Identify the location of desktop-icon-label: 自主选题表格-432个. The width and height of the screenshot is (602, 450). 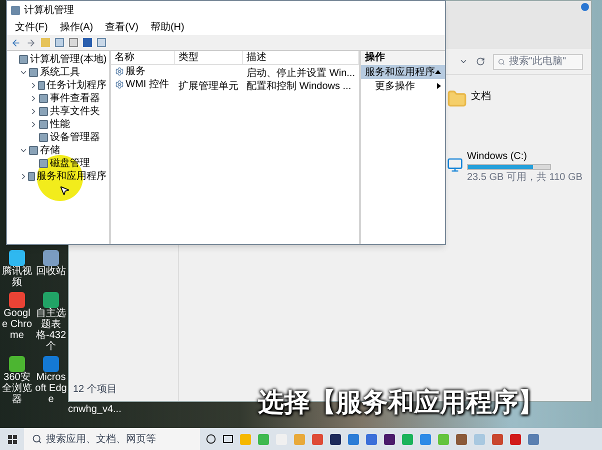
(51, 330).